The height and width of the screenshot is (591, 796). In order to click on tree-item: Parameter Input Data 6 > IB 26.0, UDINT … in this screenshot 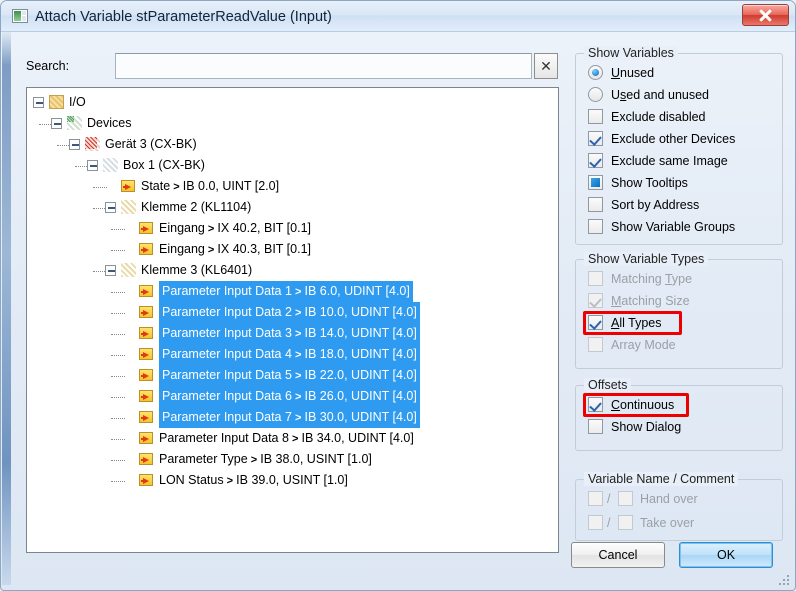, I will do `click(289, 396)`.